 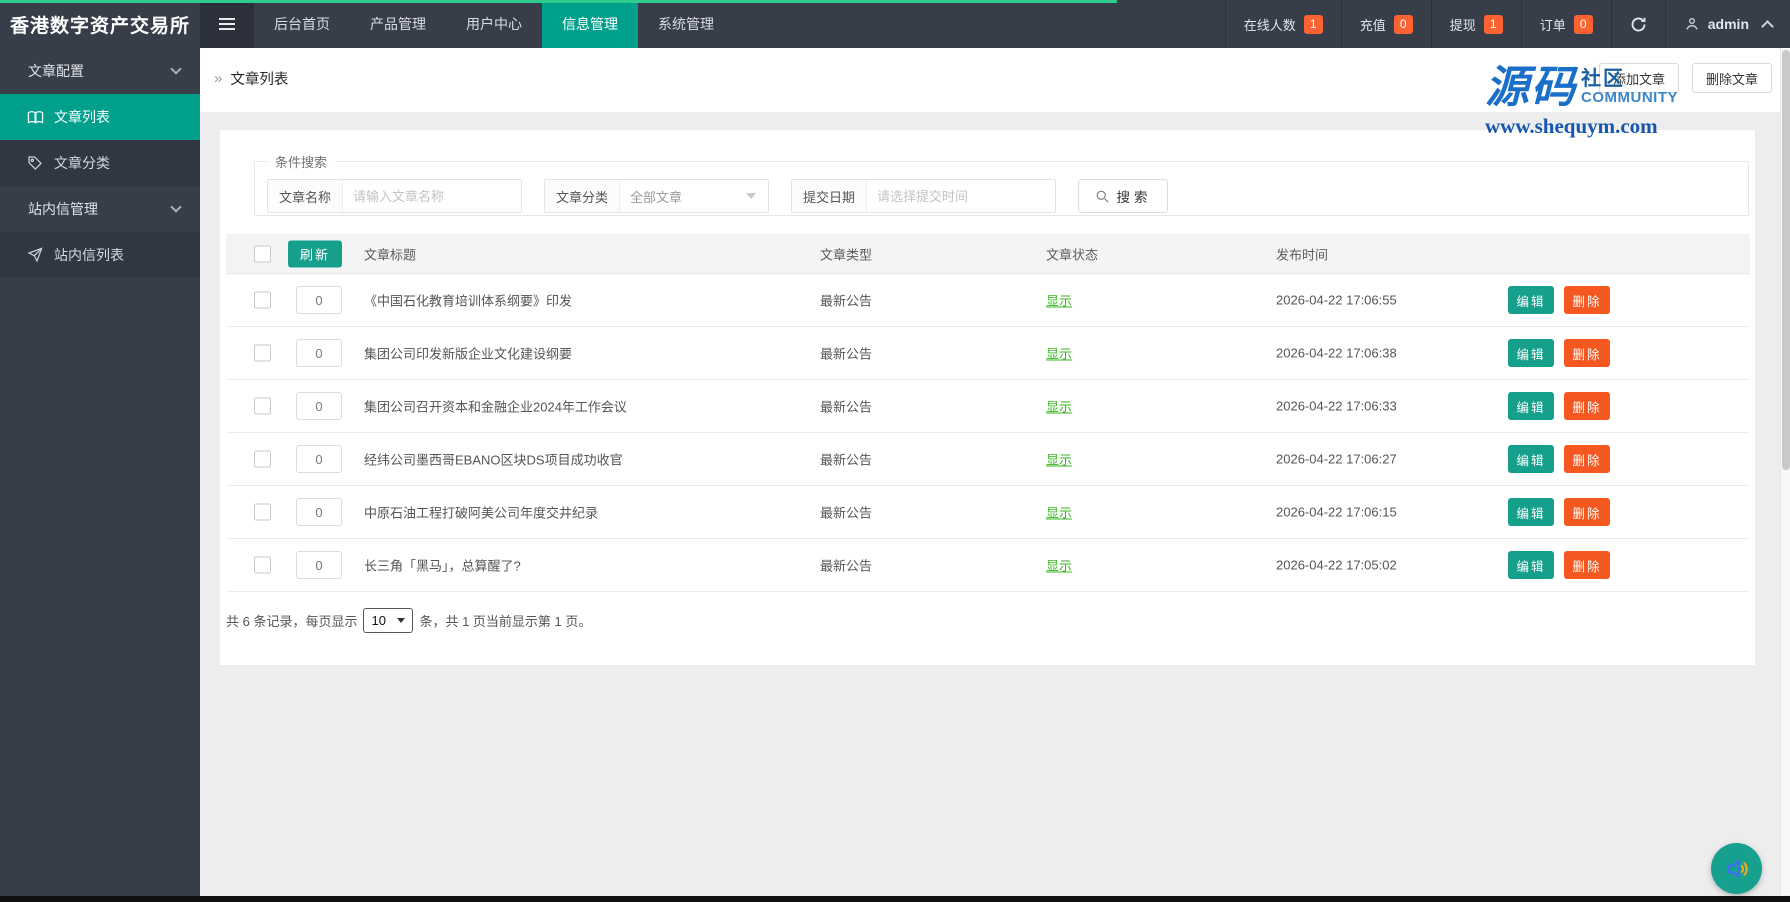 I want to click on chevron-up-icon, so click(x=1767, y=26).